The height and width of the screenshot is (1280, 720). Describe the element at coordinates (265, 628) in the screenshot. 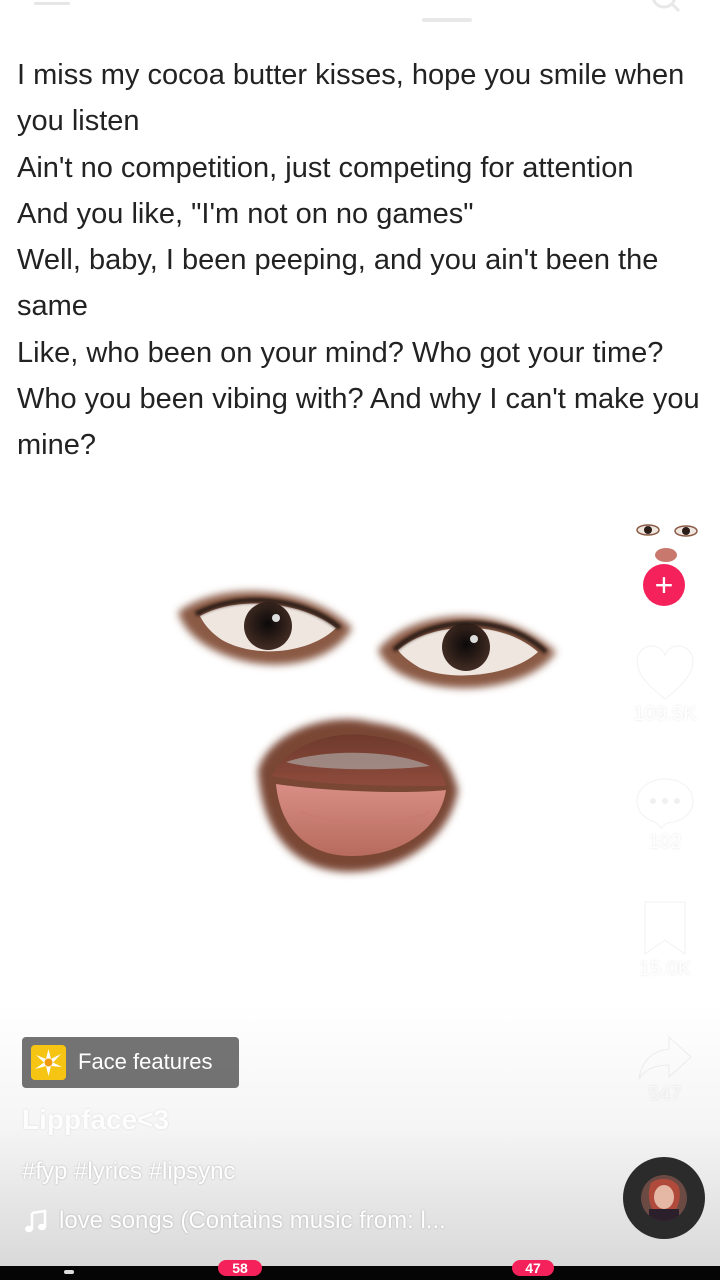

I see `left-eye` at that location.